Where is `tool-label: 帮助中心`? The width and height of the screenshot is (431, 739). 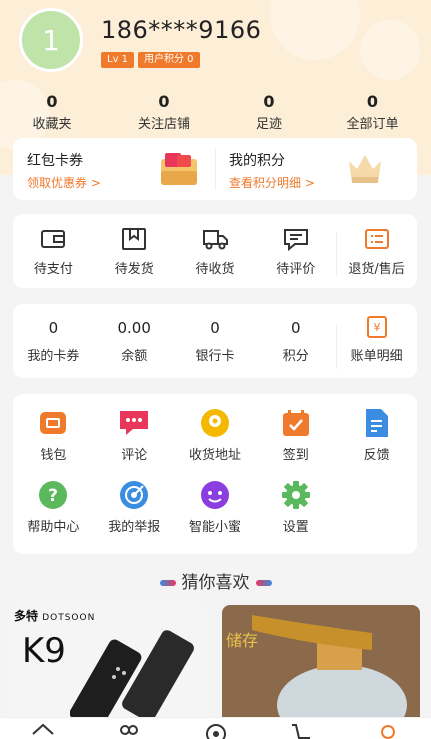 tool-label: 帮助中心 is located at coordinates (53, 527).